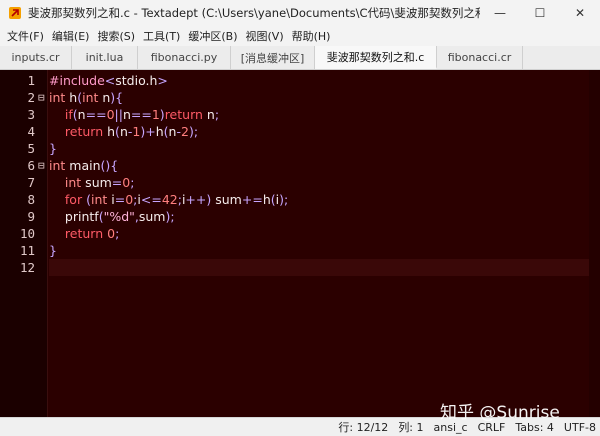  I want to click on code-line: for (int i=0;i<=42;i++) sum+=h(i);, so click(168, 199).